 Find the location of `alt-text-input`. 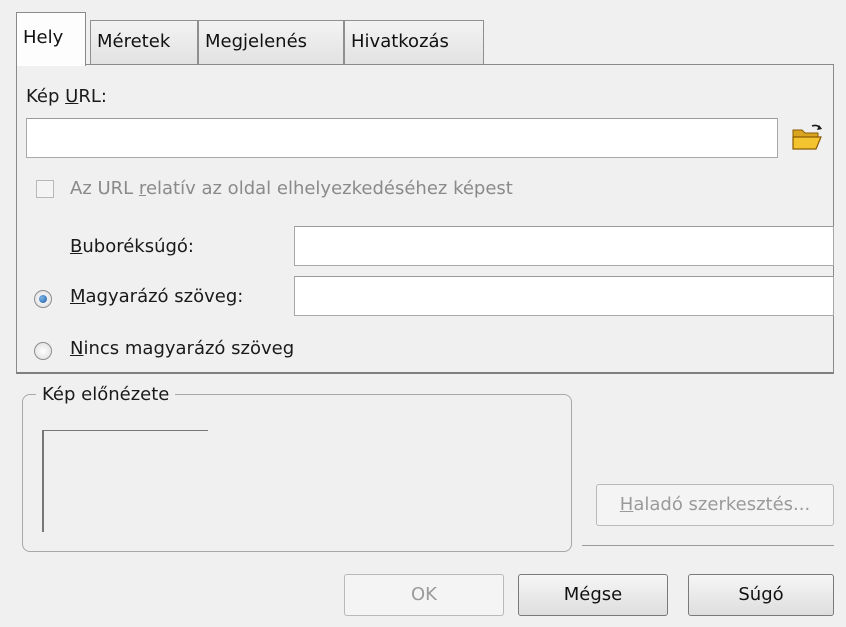

alt-text-input is located at coordinates (564, 296).